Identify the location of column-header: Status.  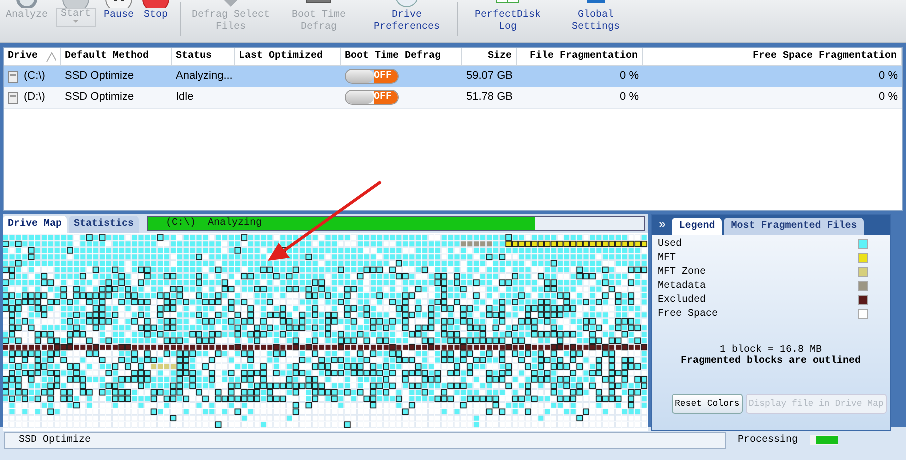
(203, 57).